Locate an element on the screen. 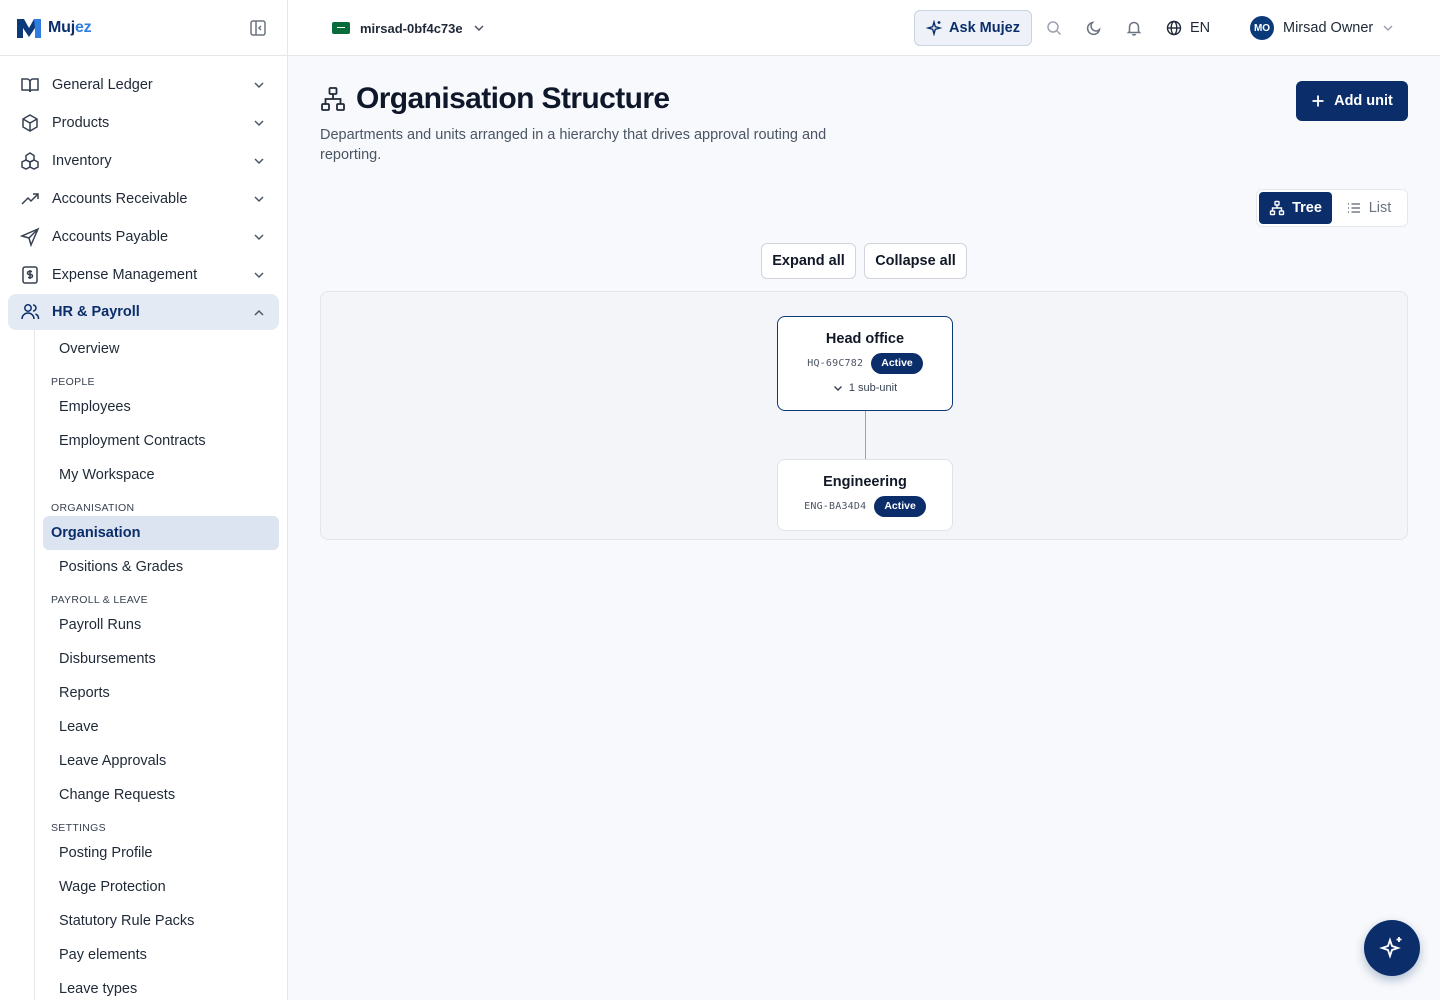 The height and width of the screenshot is (1000, 1440). org-node-head-office: Head office HQ-69C782 Active 1 sub-unit is located at coordinates (865, 363).